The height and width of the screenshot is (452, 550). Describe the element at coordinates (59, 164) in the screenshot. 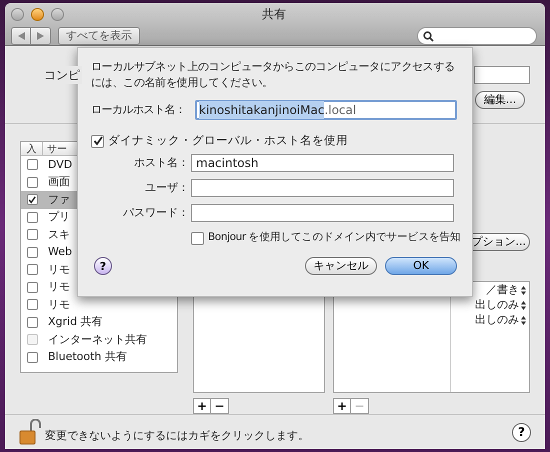

I see `service-name: DVD` at that location.